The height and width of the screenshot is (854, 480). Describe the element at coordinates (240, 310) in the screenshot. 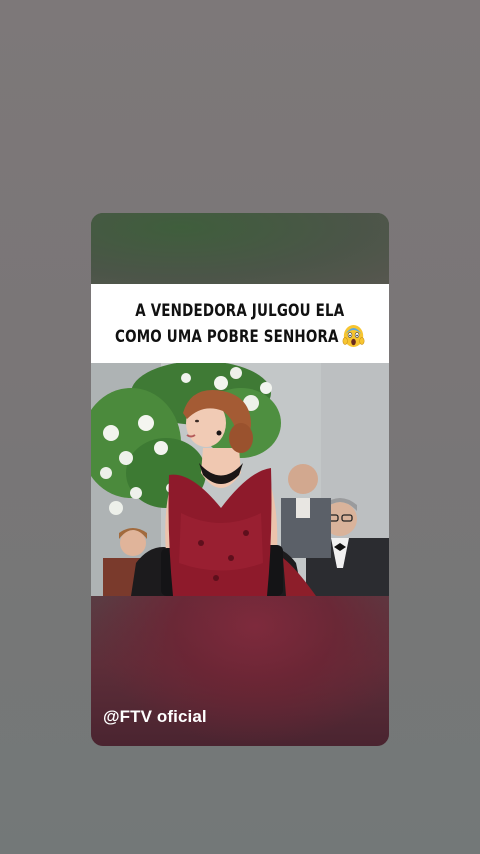

I see `caption-line-1: A VENDEDORA JULGOU ELA` at that location.